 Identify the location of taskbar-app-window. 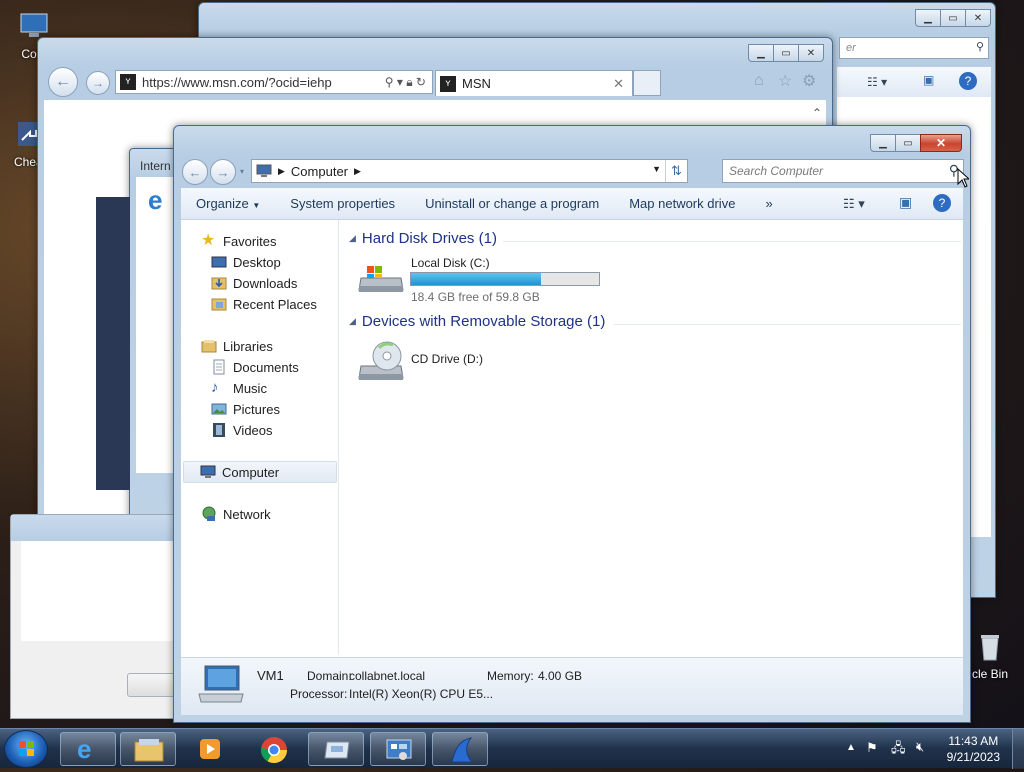
(336, 749).